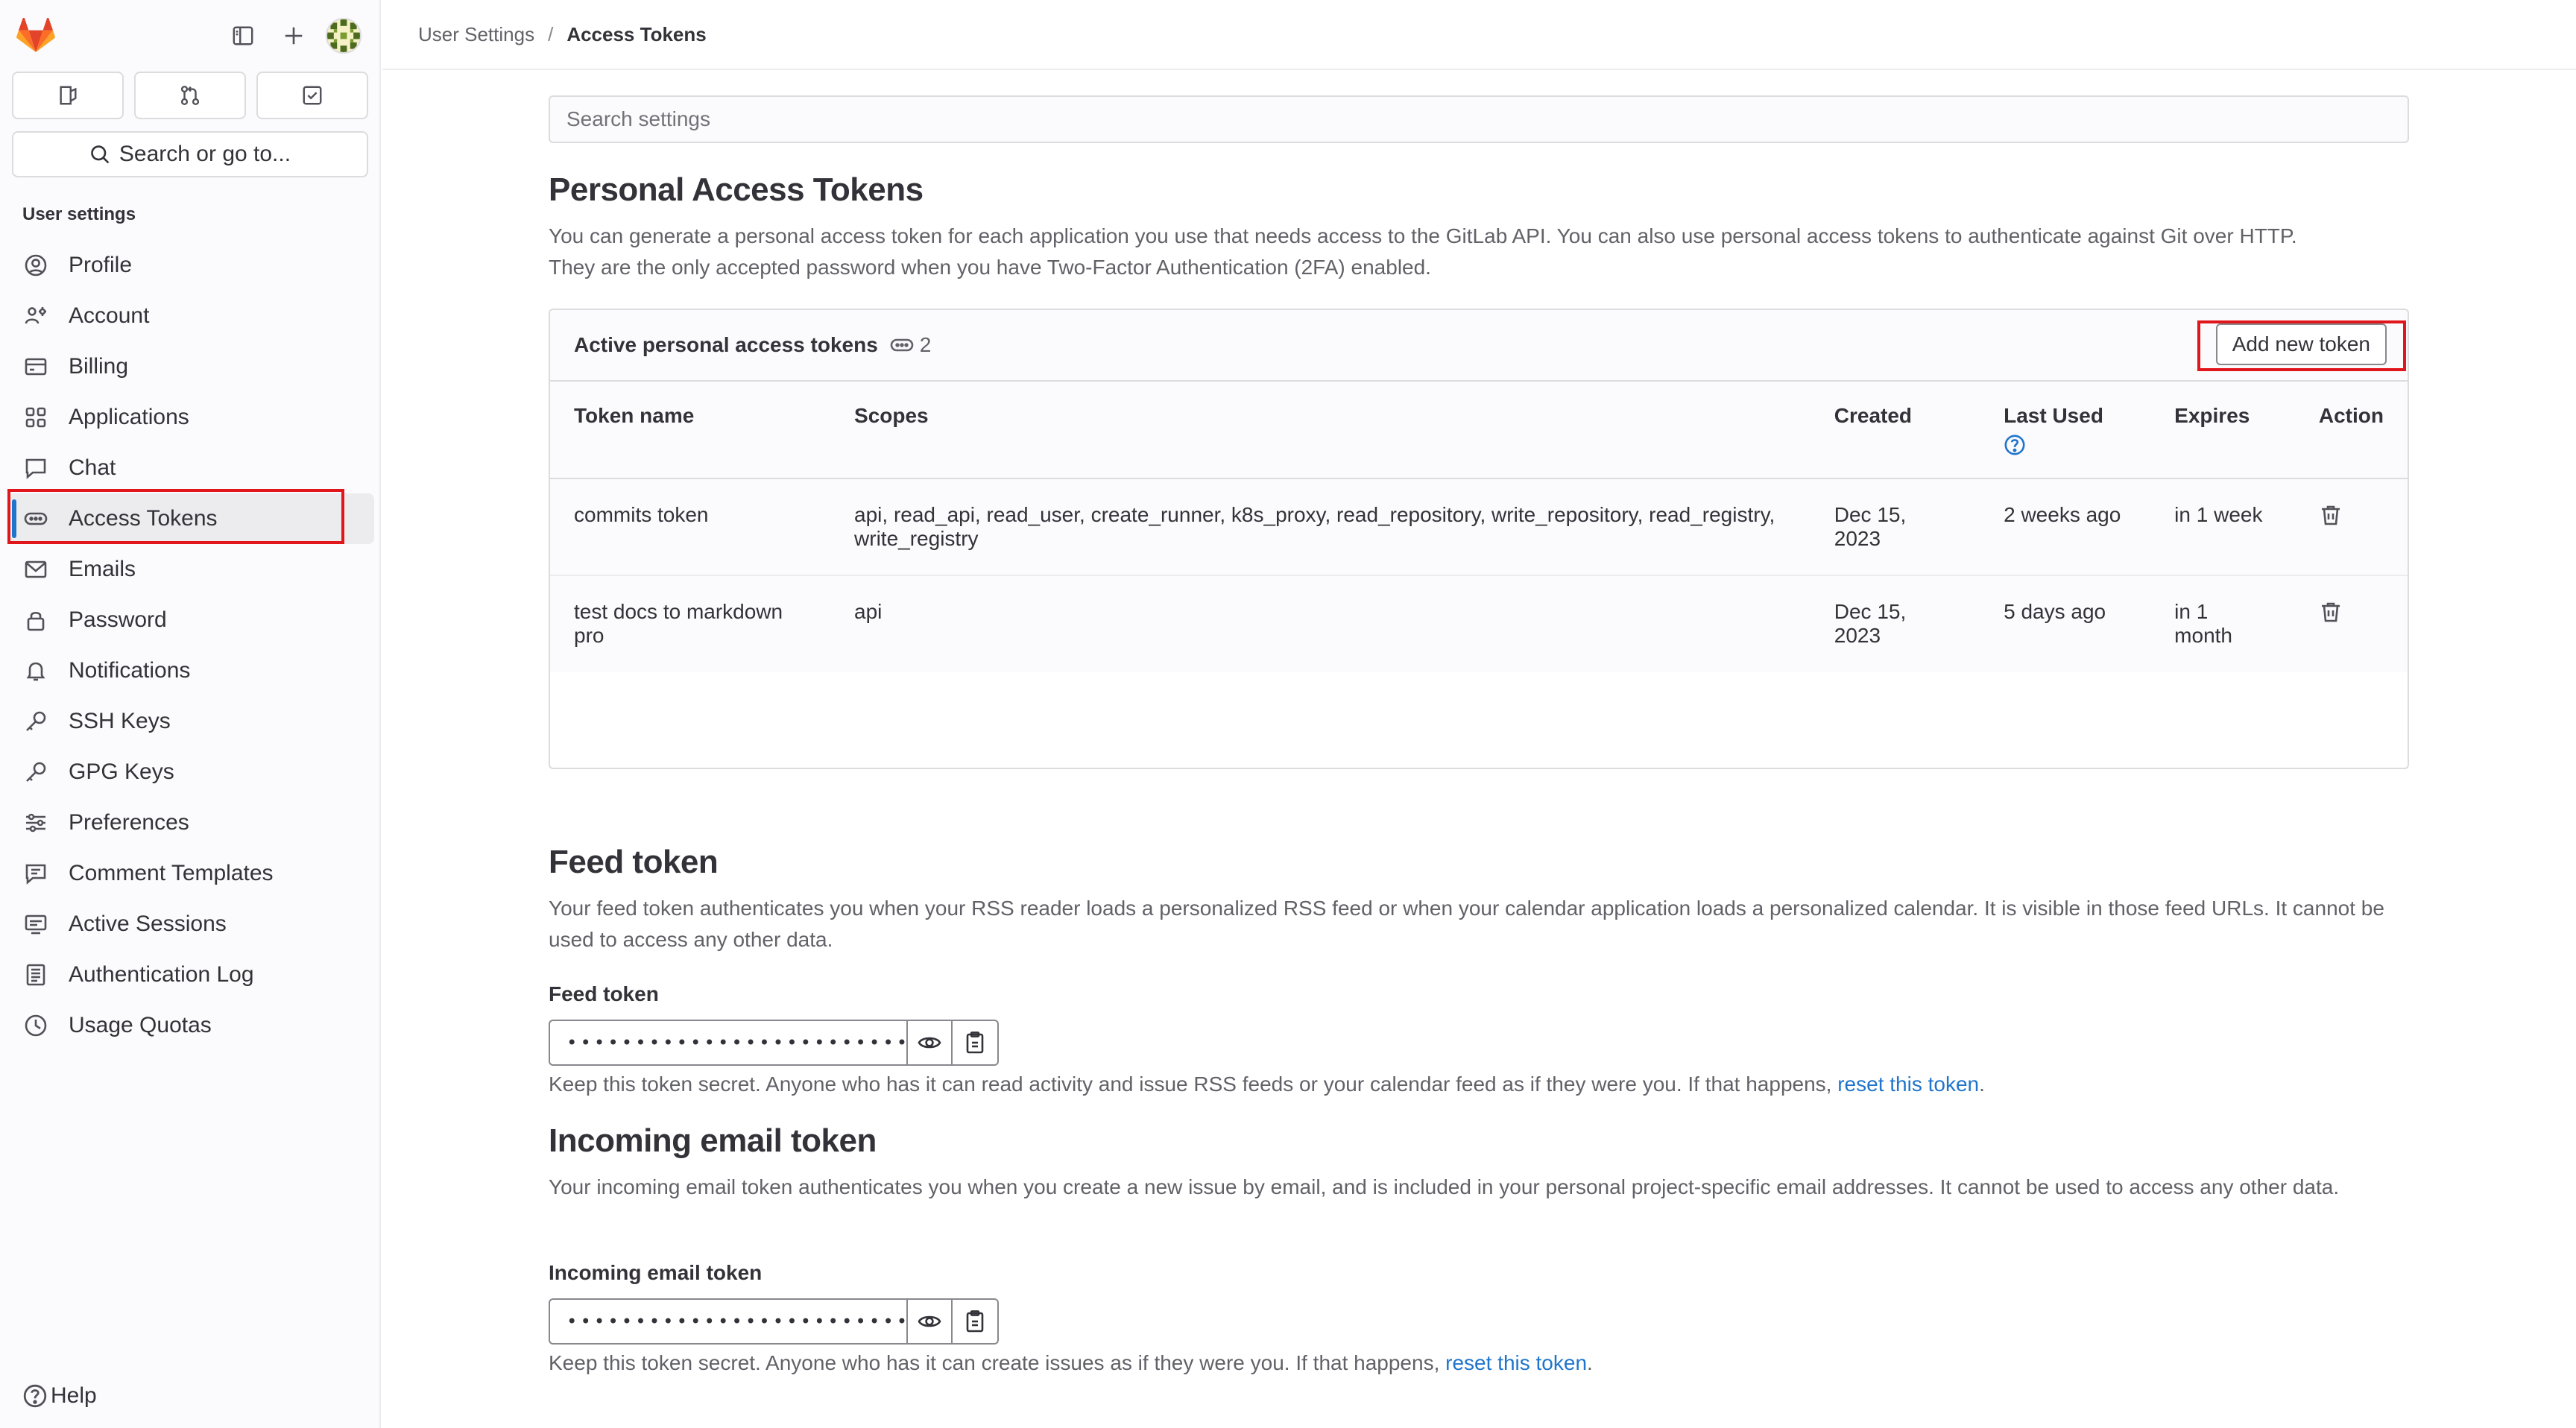 The width and height of the screenshot is (2576, 1428). Describe the element at coordinates (690, 527) in the screenshot. I see `token-name-cell: commits token` at that location.